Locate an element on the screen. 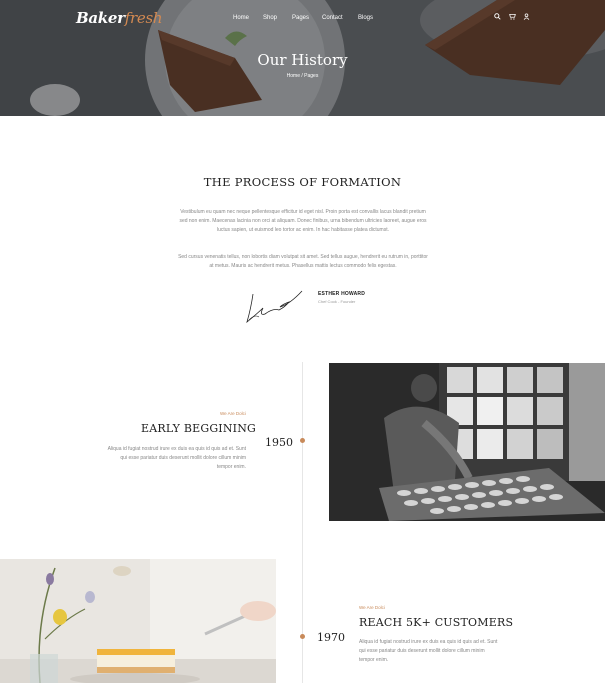 The image size is (605, 683). timeline-year-1: 1950 is located at coordinates (279, 442).